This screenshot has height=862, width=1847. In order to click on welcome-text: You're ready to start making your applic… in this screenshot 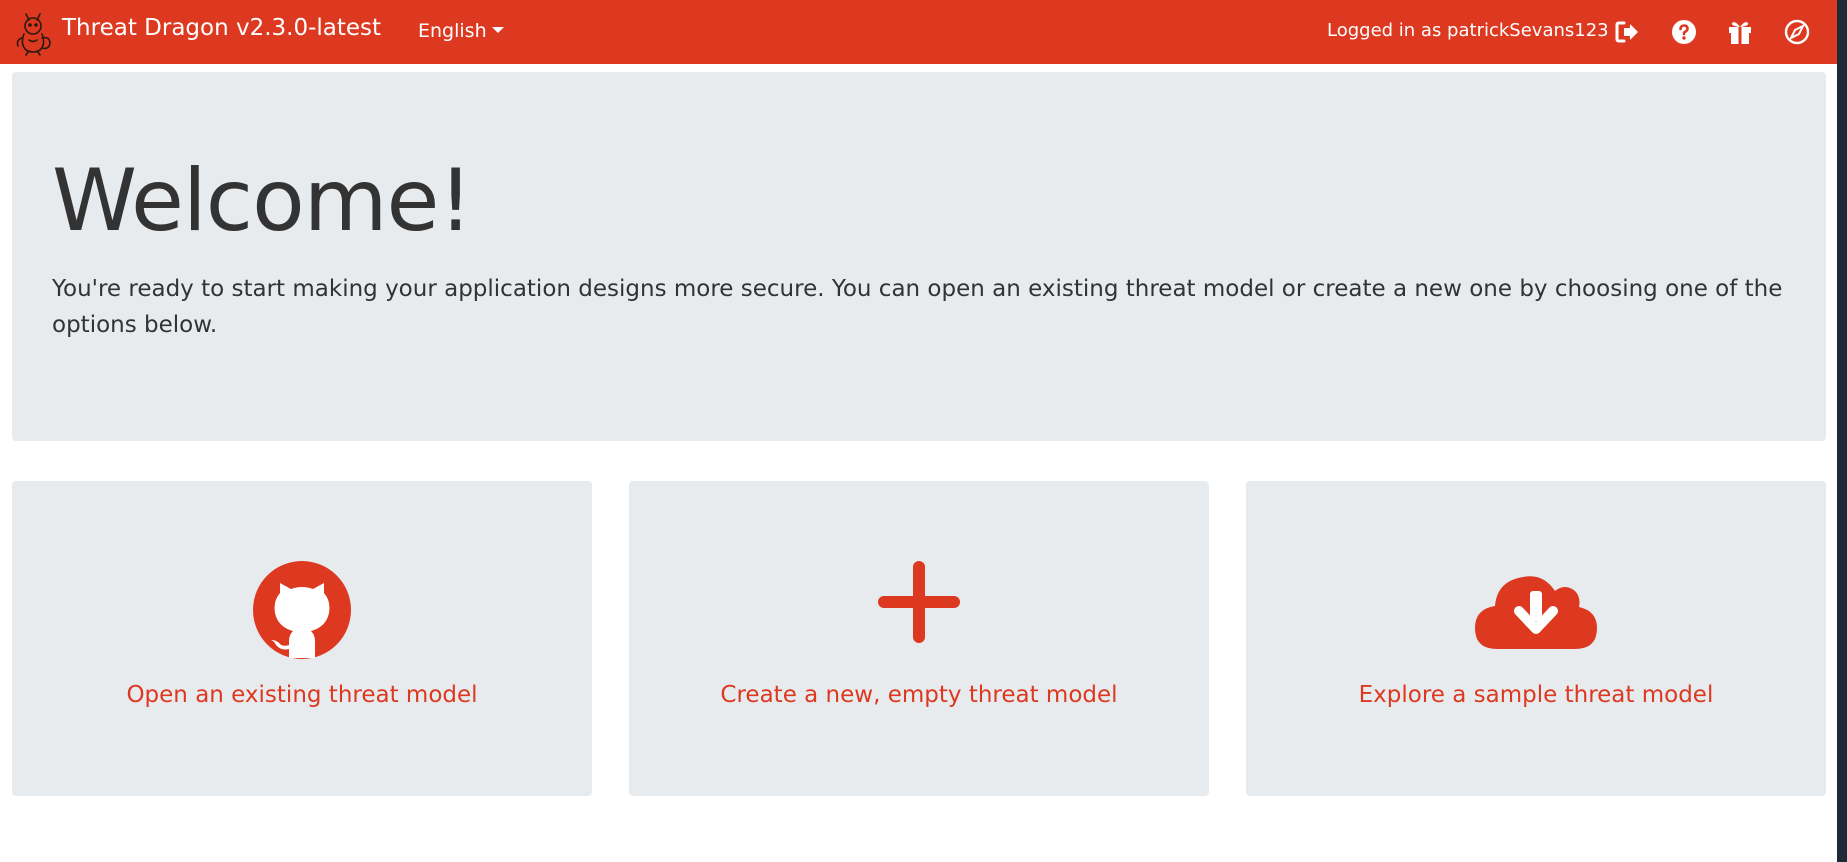, I will do `click(917, 307)`.